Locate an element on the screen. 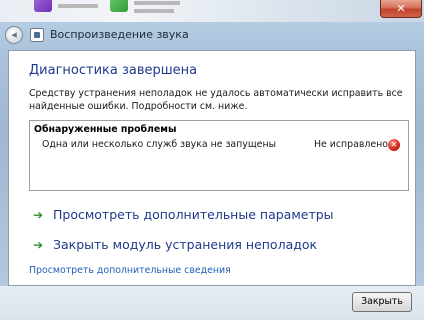 The image size is (424, 320). window-close-button: ✕ is located at coordinates (401, 9).